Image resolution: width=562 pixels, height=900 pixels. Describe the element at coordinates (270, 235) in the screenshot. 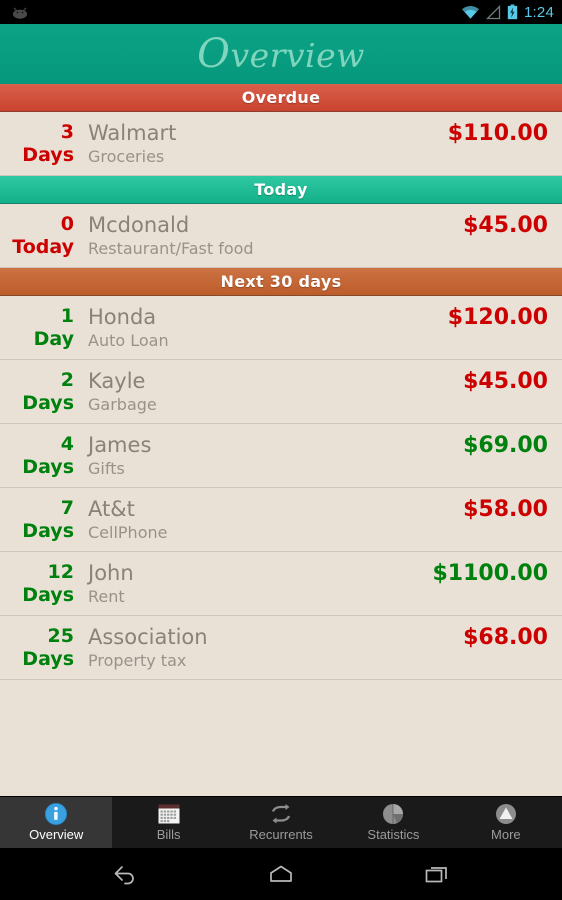

I see `bill-info: Mcdonald Restaurant/Fast food` at that location.